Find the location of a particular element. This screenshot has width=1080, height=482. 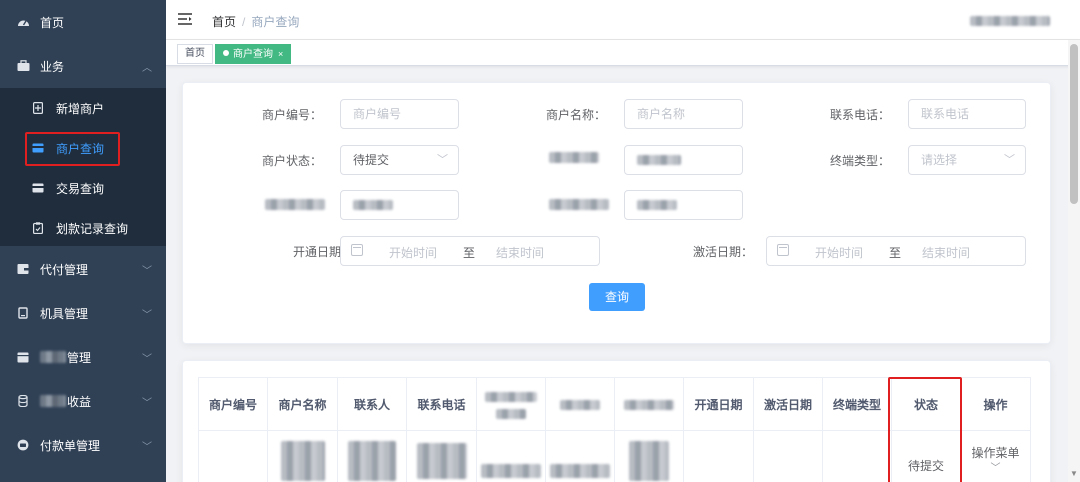

page-scrollbar: ▼ is located at coordinates (1074, 261).